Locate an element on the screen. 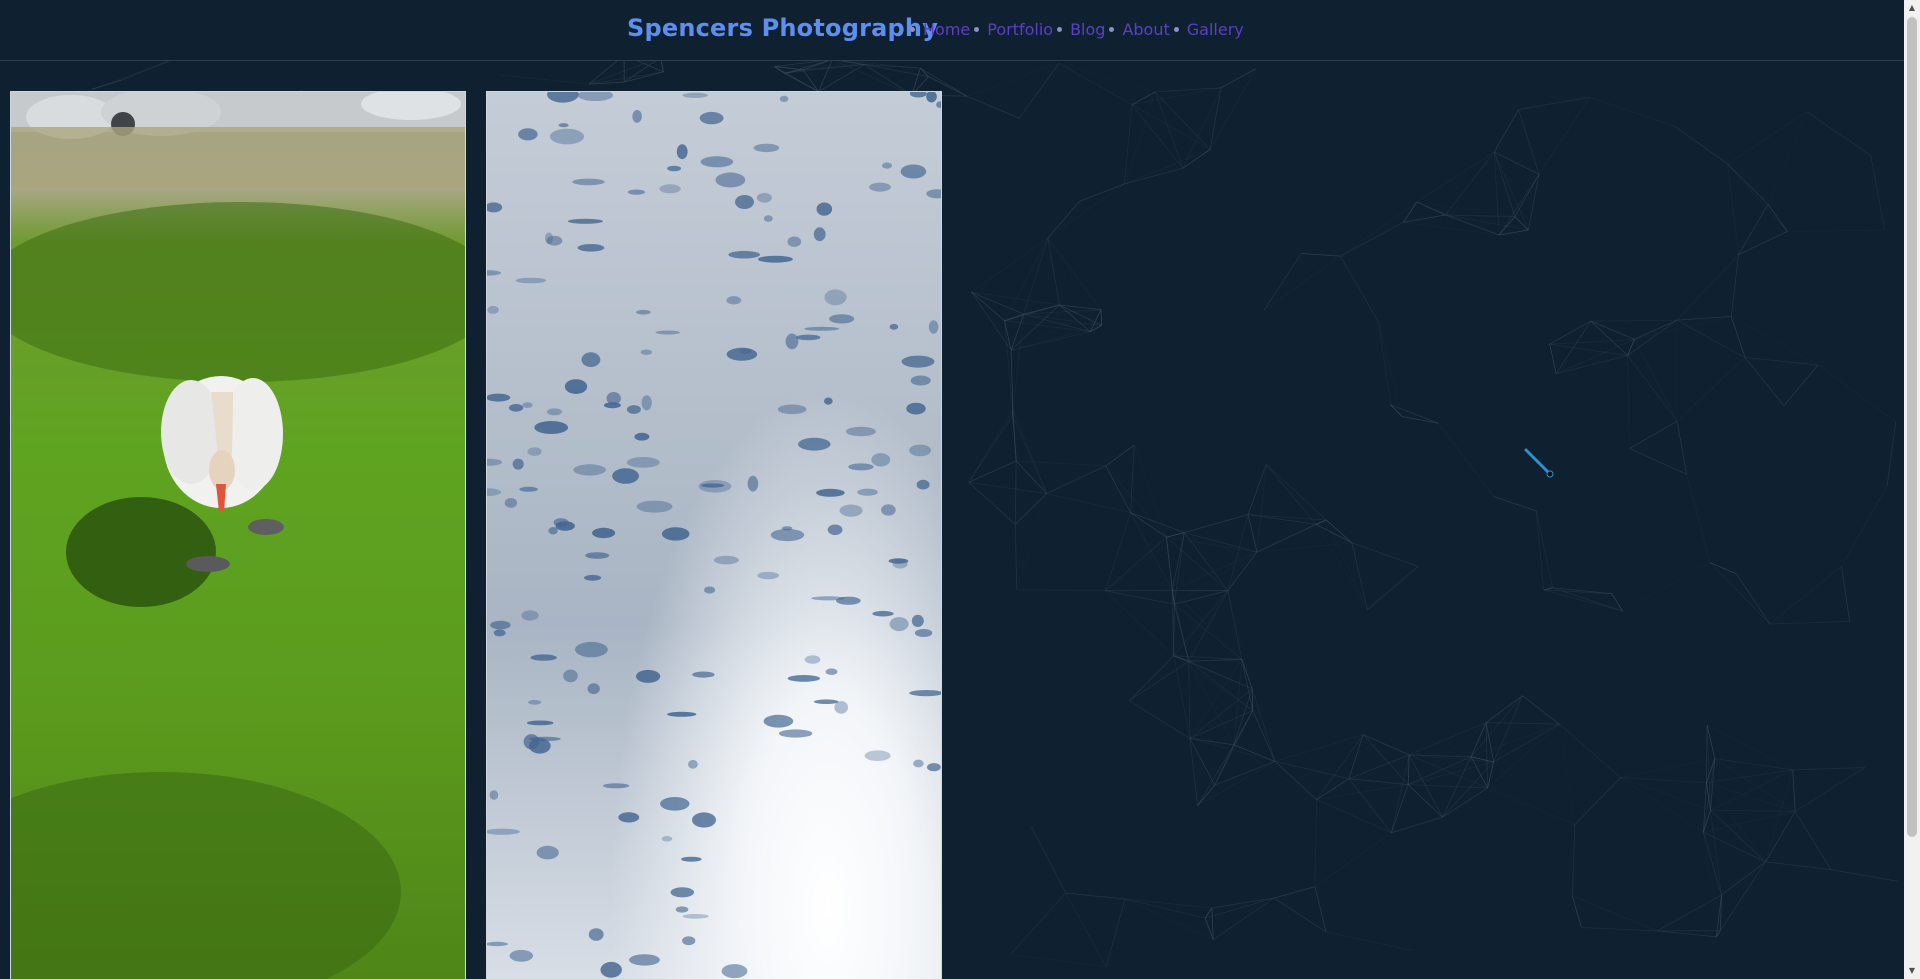 This screenshot has height=979, width=1920. nav-link-home: Home is located at coordinates (946, 29).